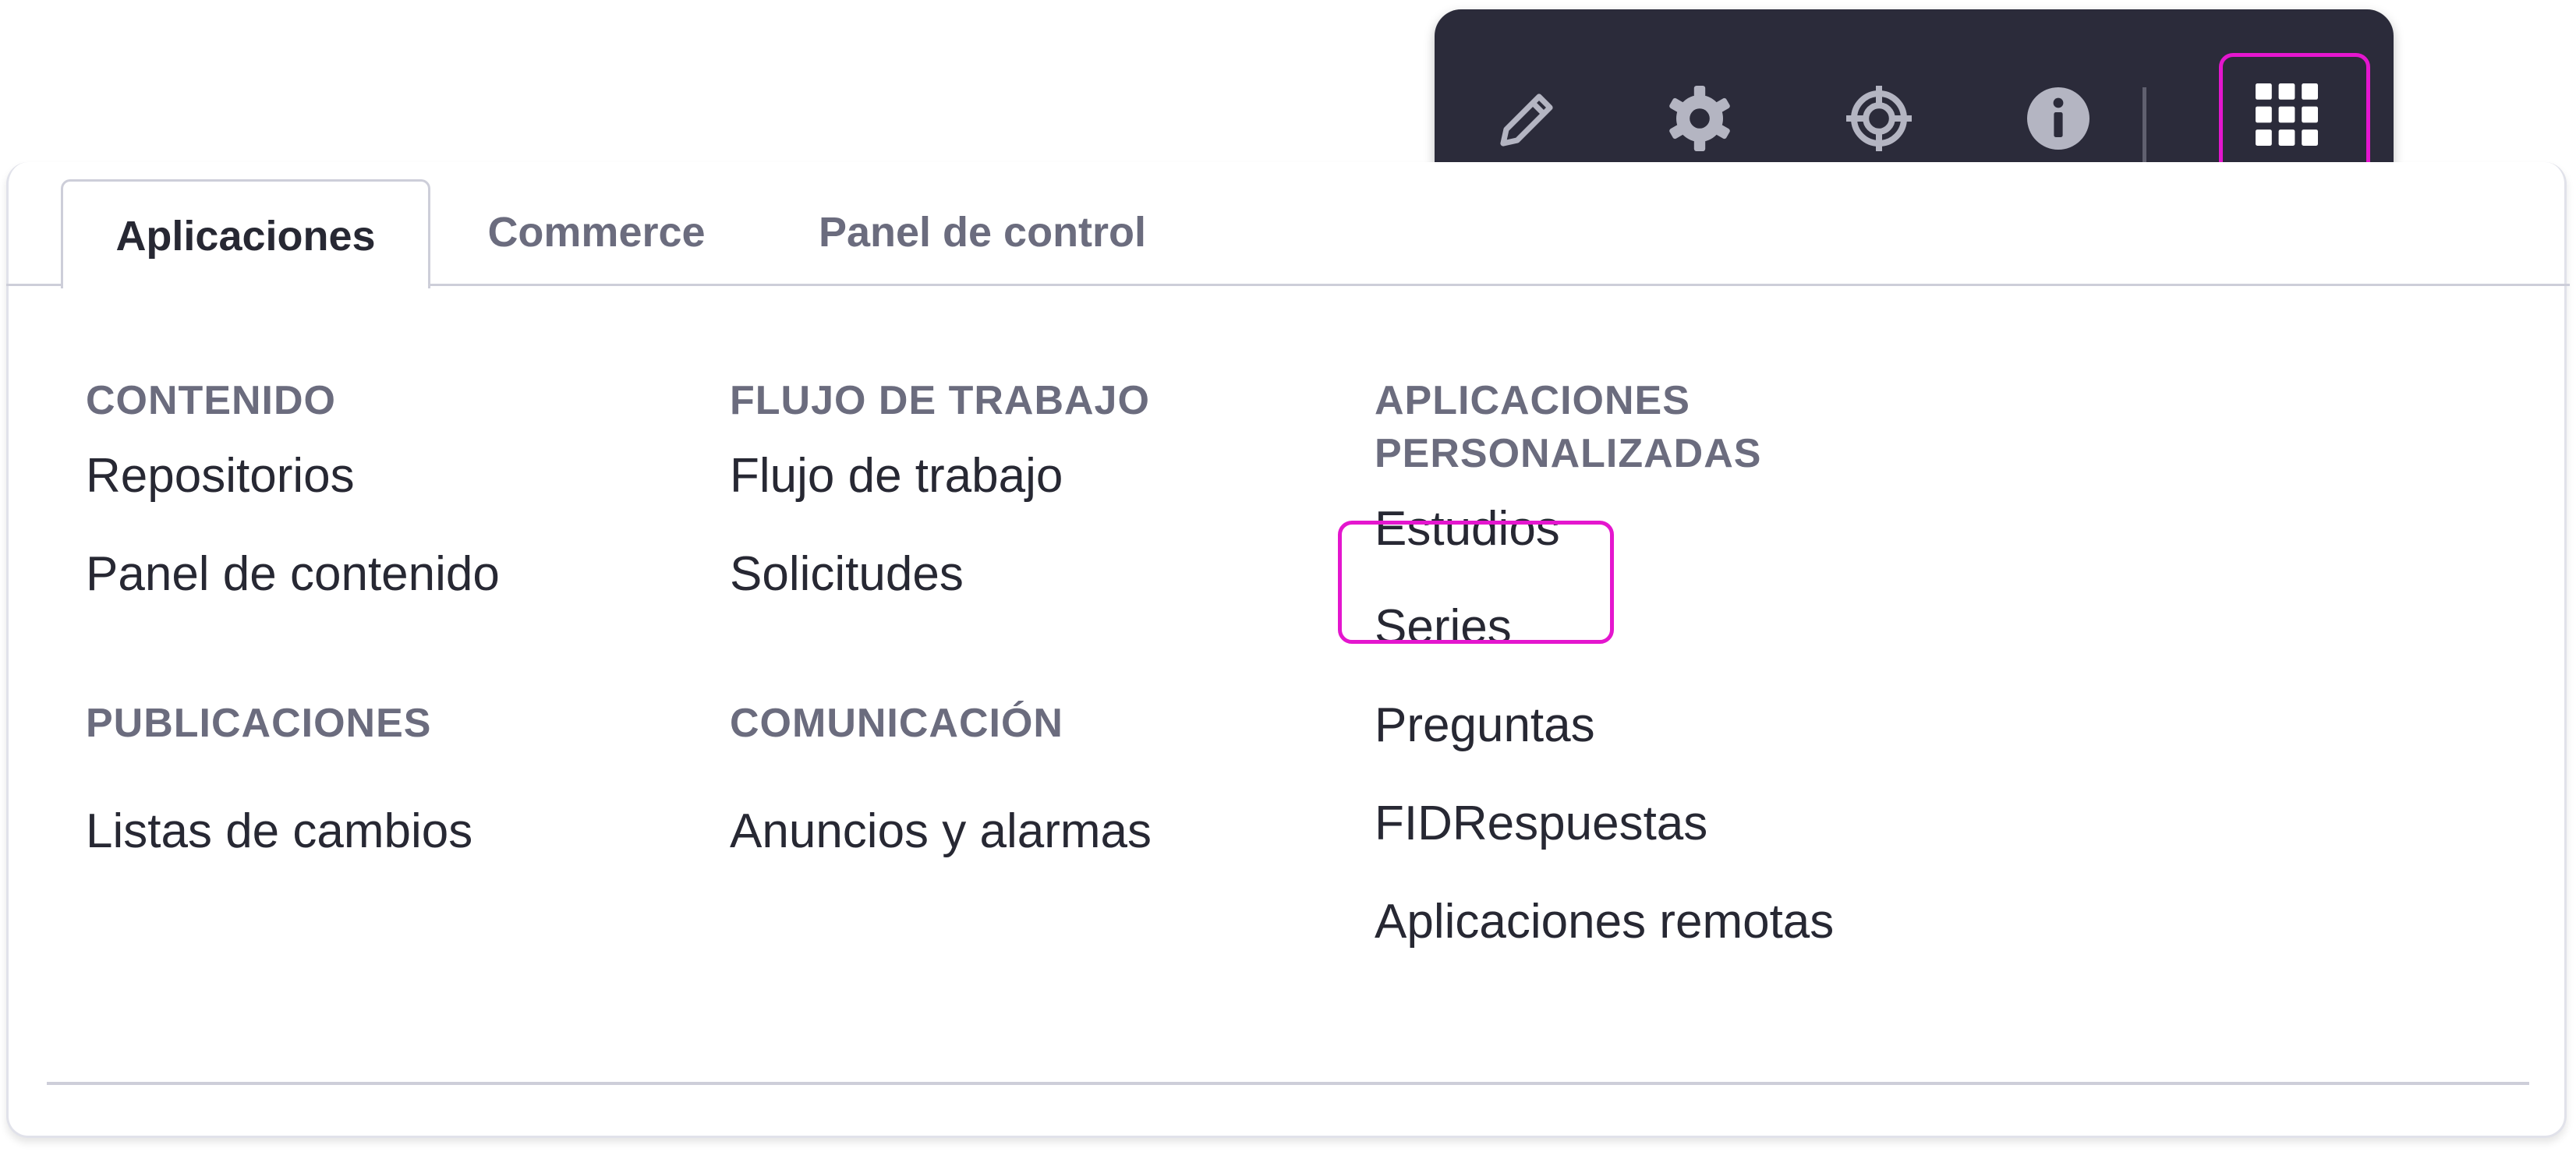 The height and width of the screenshot is (1152, 2576). I want to click on apps-button-highlight, so click(2294, 115).